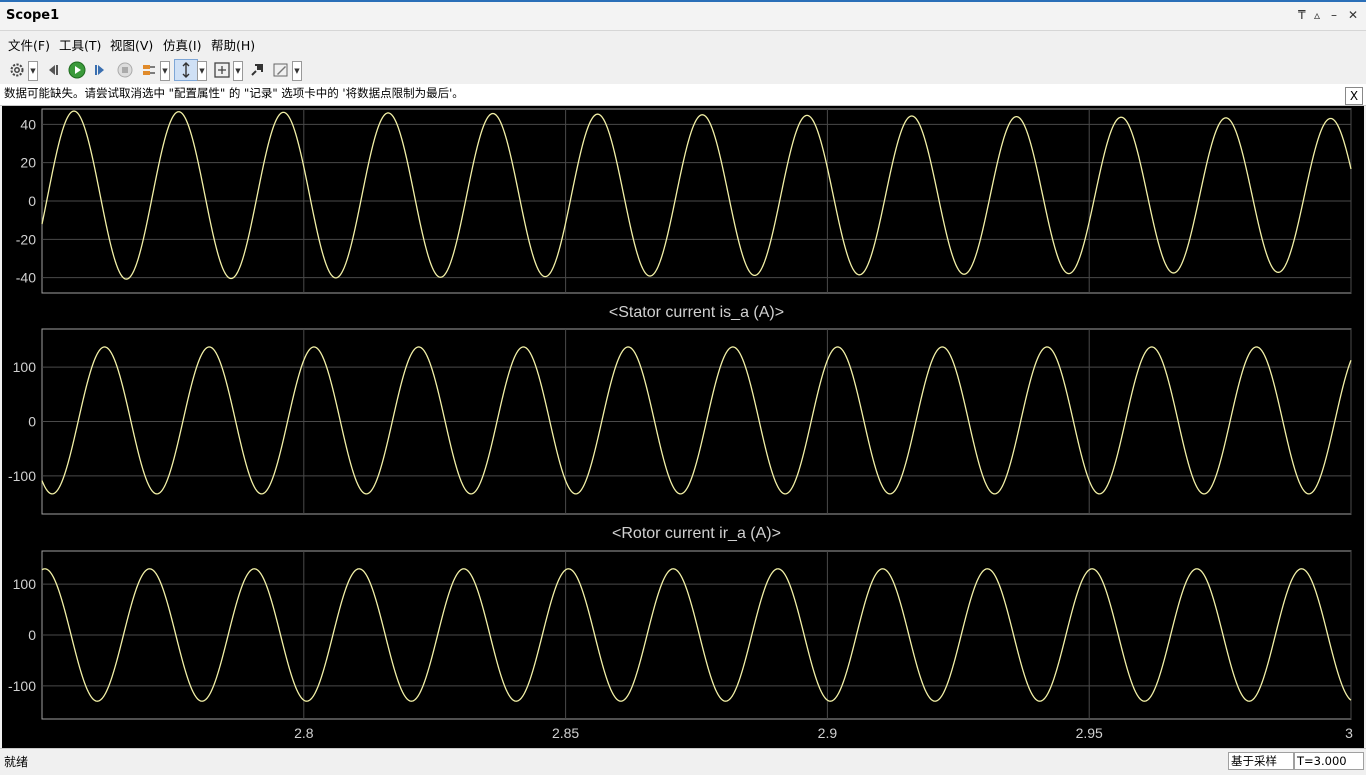 The height and width of the screenshot is (775, 1366). I want to click on menu-tools: 工具(T), so click(80, 44).